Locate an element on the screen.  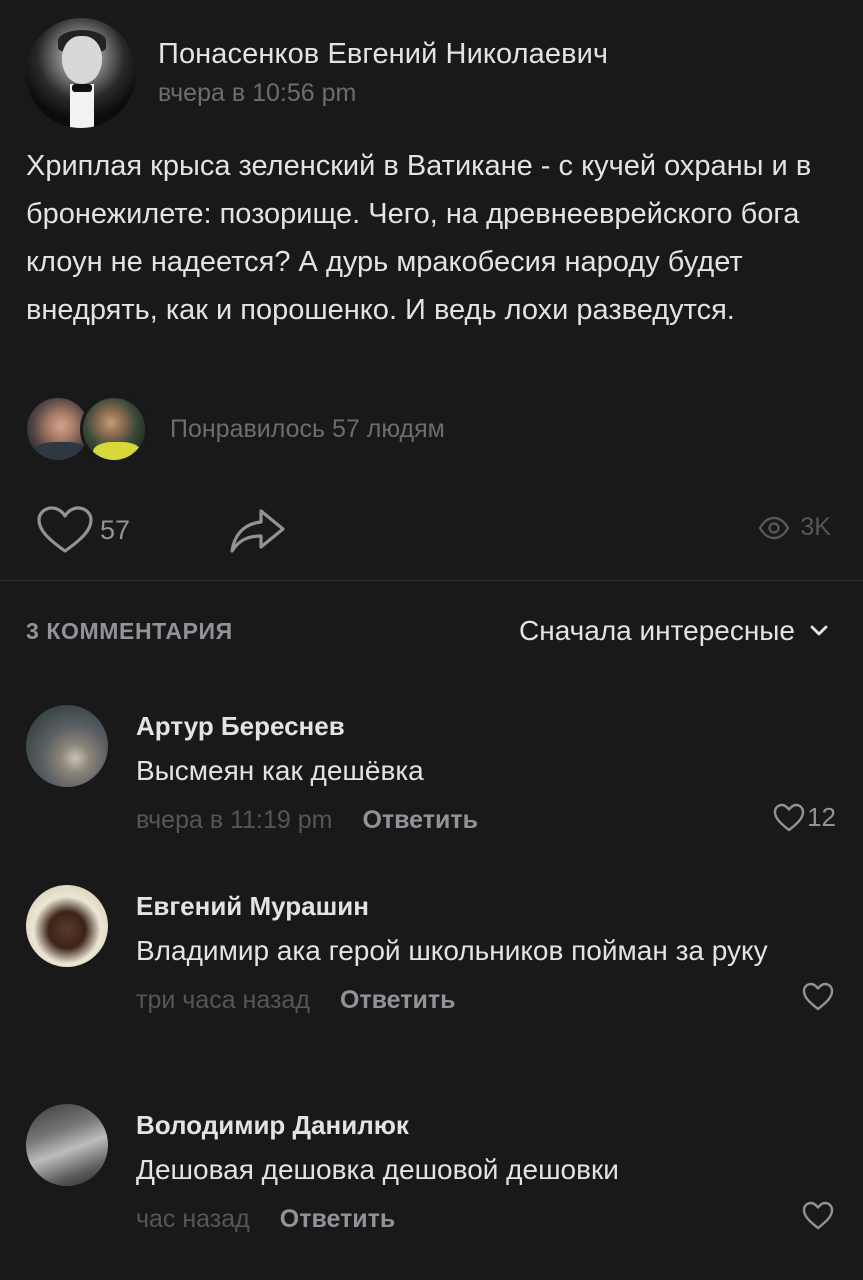
commenter-name: Евгений Мурашин is located at coordinates (486, 906).